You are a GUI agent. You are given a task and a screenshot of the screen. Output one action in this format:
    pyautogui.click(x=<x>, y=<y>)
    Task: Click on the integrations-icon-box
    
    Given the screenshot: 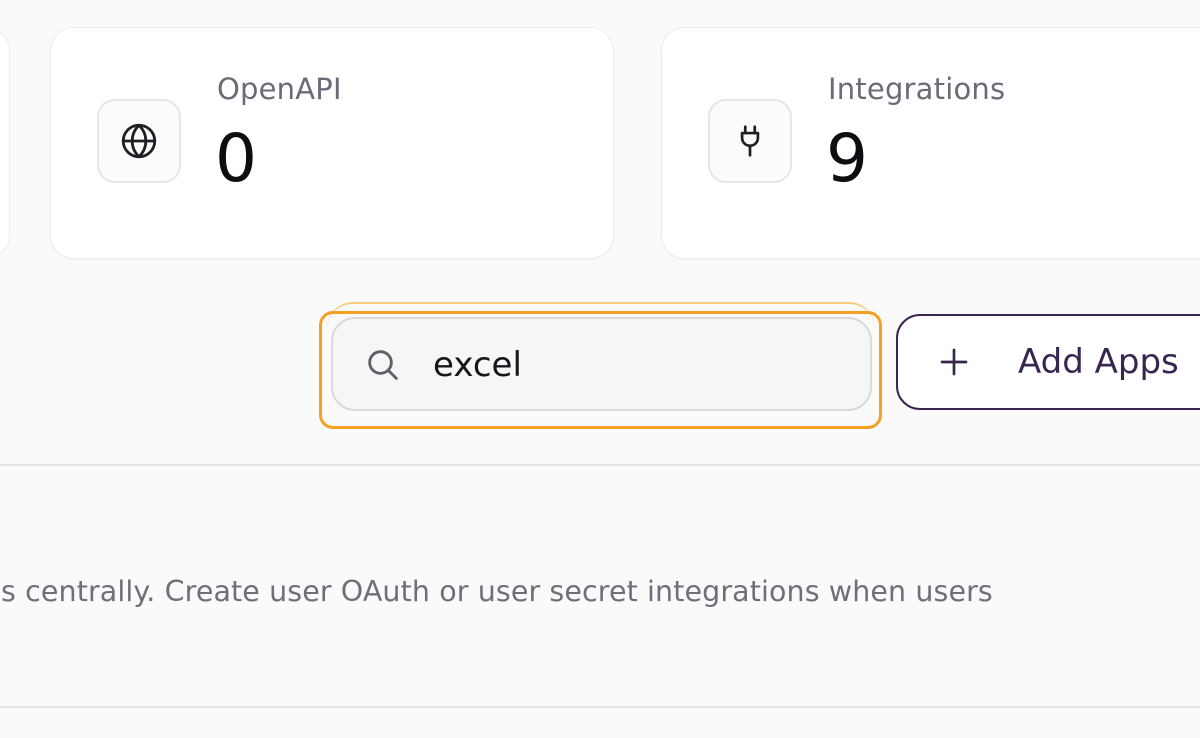 What is the action you would take?
    pyautogui.click(x=750, y=141)
    